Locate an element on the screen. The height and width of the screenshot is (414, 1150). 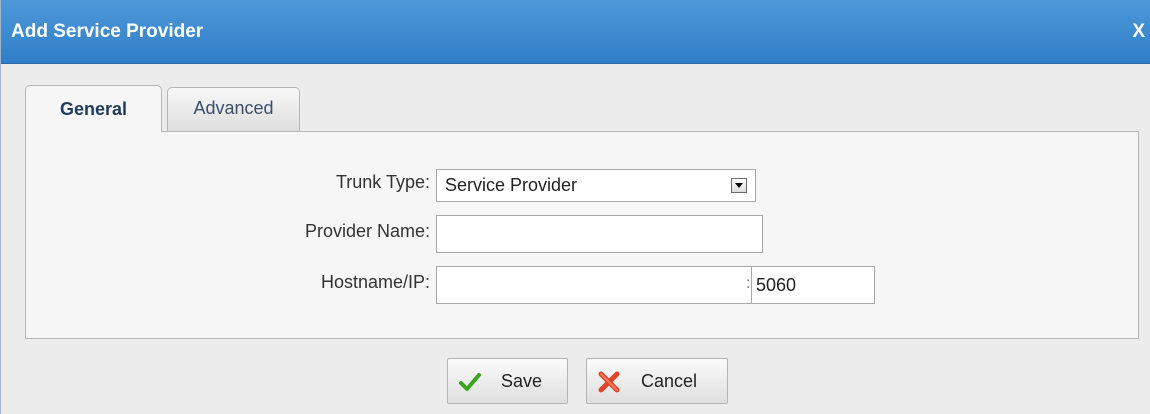
port-input is located at coordinates (813, 285).